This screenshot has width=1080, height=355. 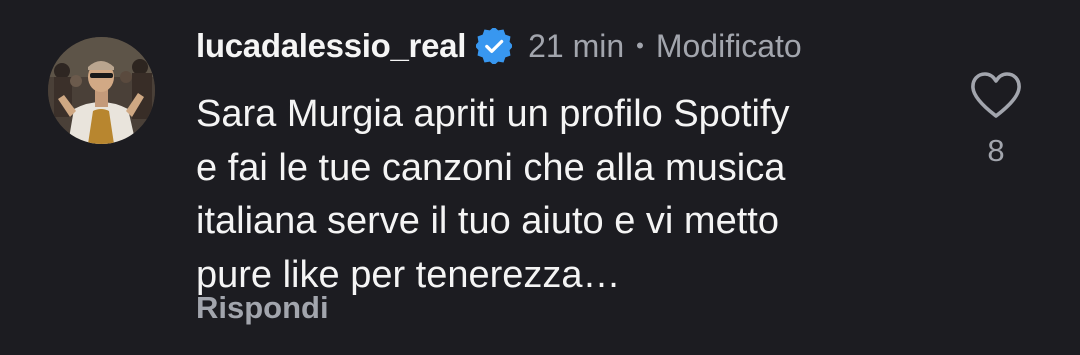 What do you see at coordinates (331, 46) in the screenshot?
I see `username: lucadalessio_real` at bounding box center [331, 46].